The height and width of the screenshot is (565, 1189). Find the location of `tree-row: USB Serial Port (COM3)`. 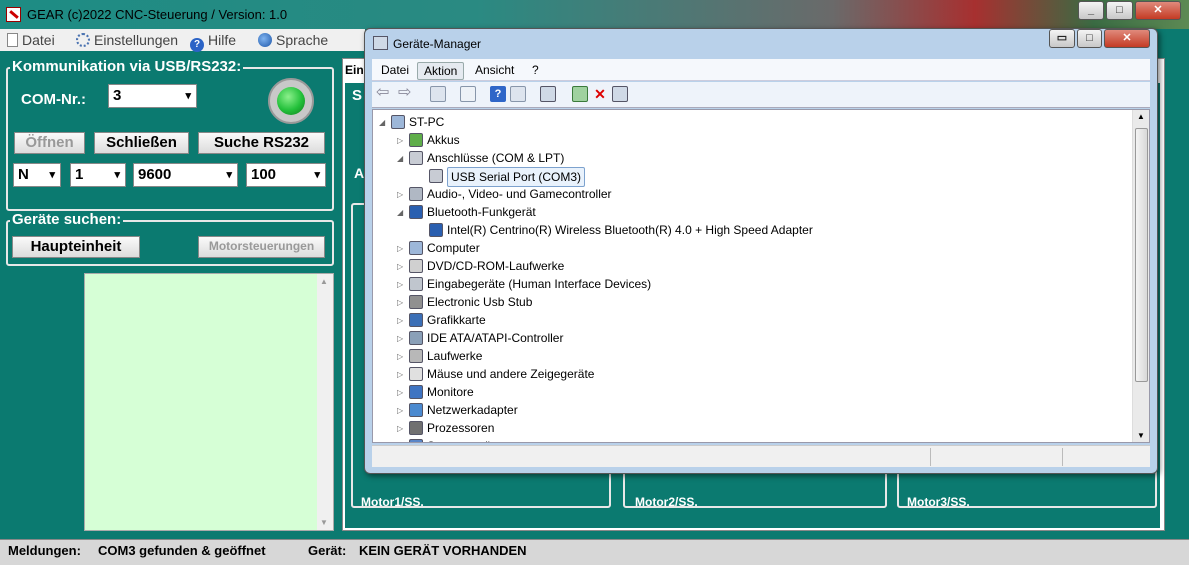

tree-row: USB Serial Port (COM3) is located at coordinates (752, 177).